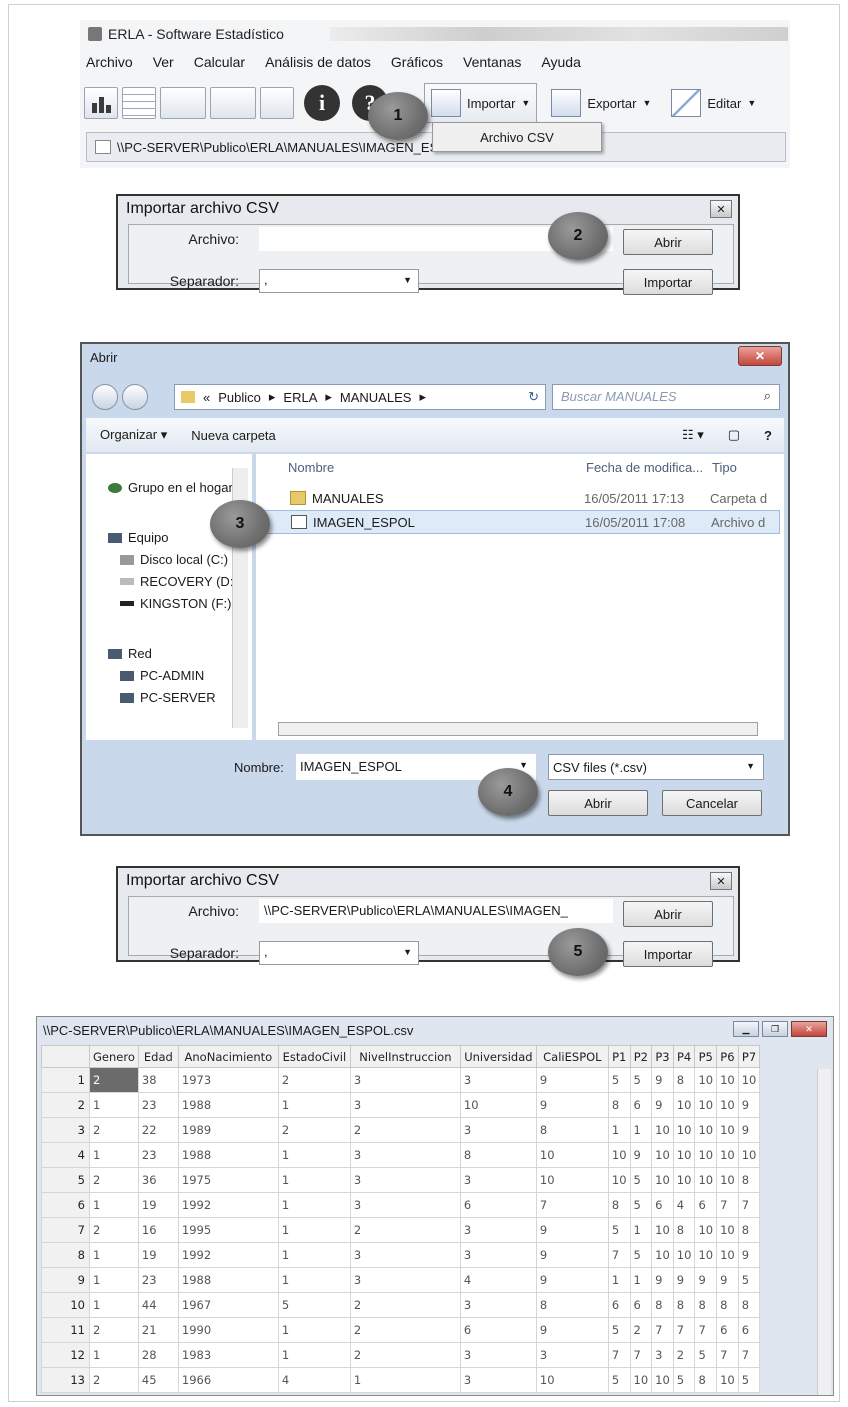  What do you see at coordinates (228, 1255) in the screenshot?
I see `table-cell: 1992` at bounding box center [228, 1255].